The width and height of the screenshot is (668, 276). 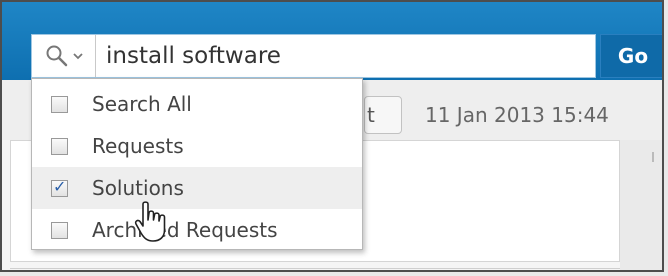 I want to click on requests-checkbox, so click(x=59, y=146).